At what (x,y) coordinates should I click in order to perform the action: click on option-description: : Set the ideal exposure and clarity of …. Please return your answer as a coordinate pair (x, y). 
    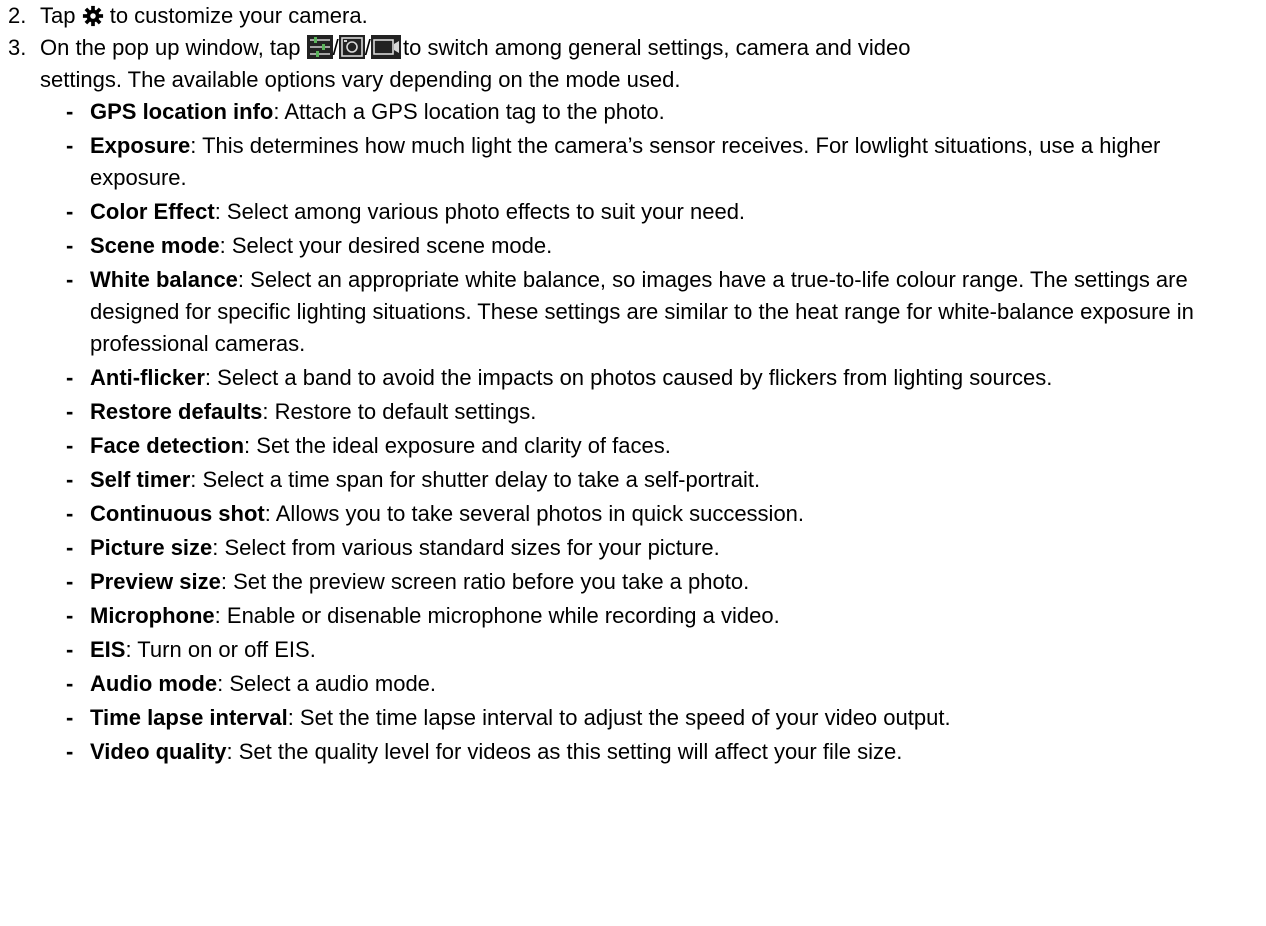
    Looking at the image, I should click on (457, 445).